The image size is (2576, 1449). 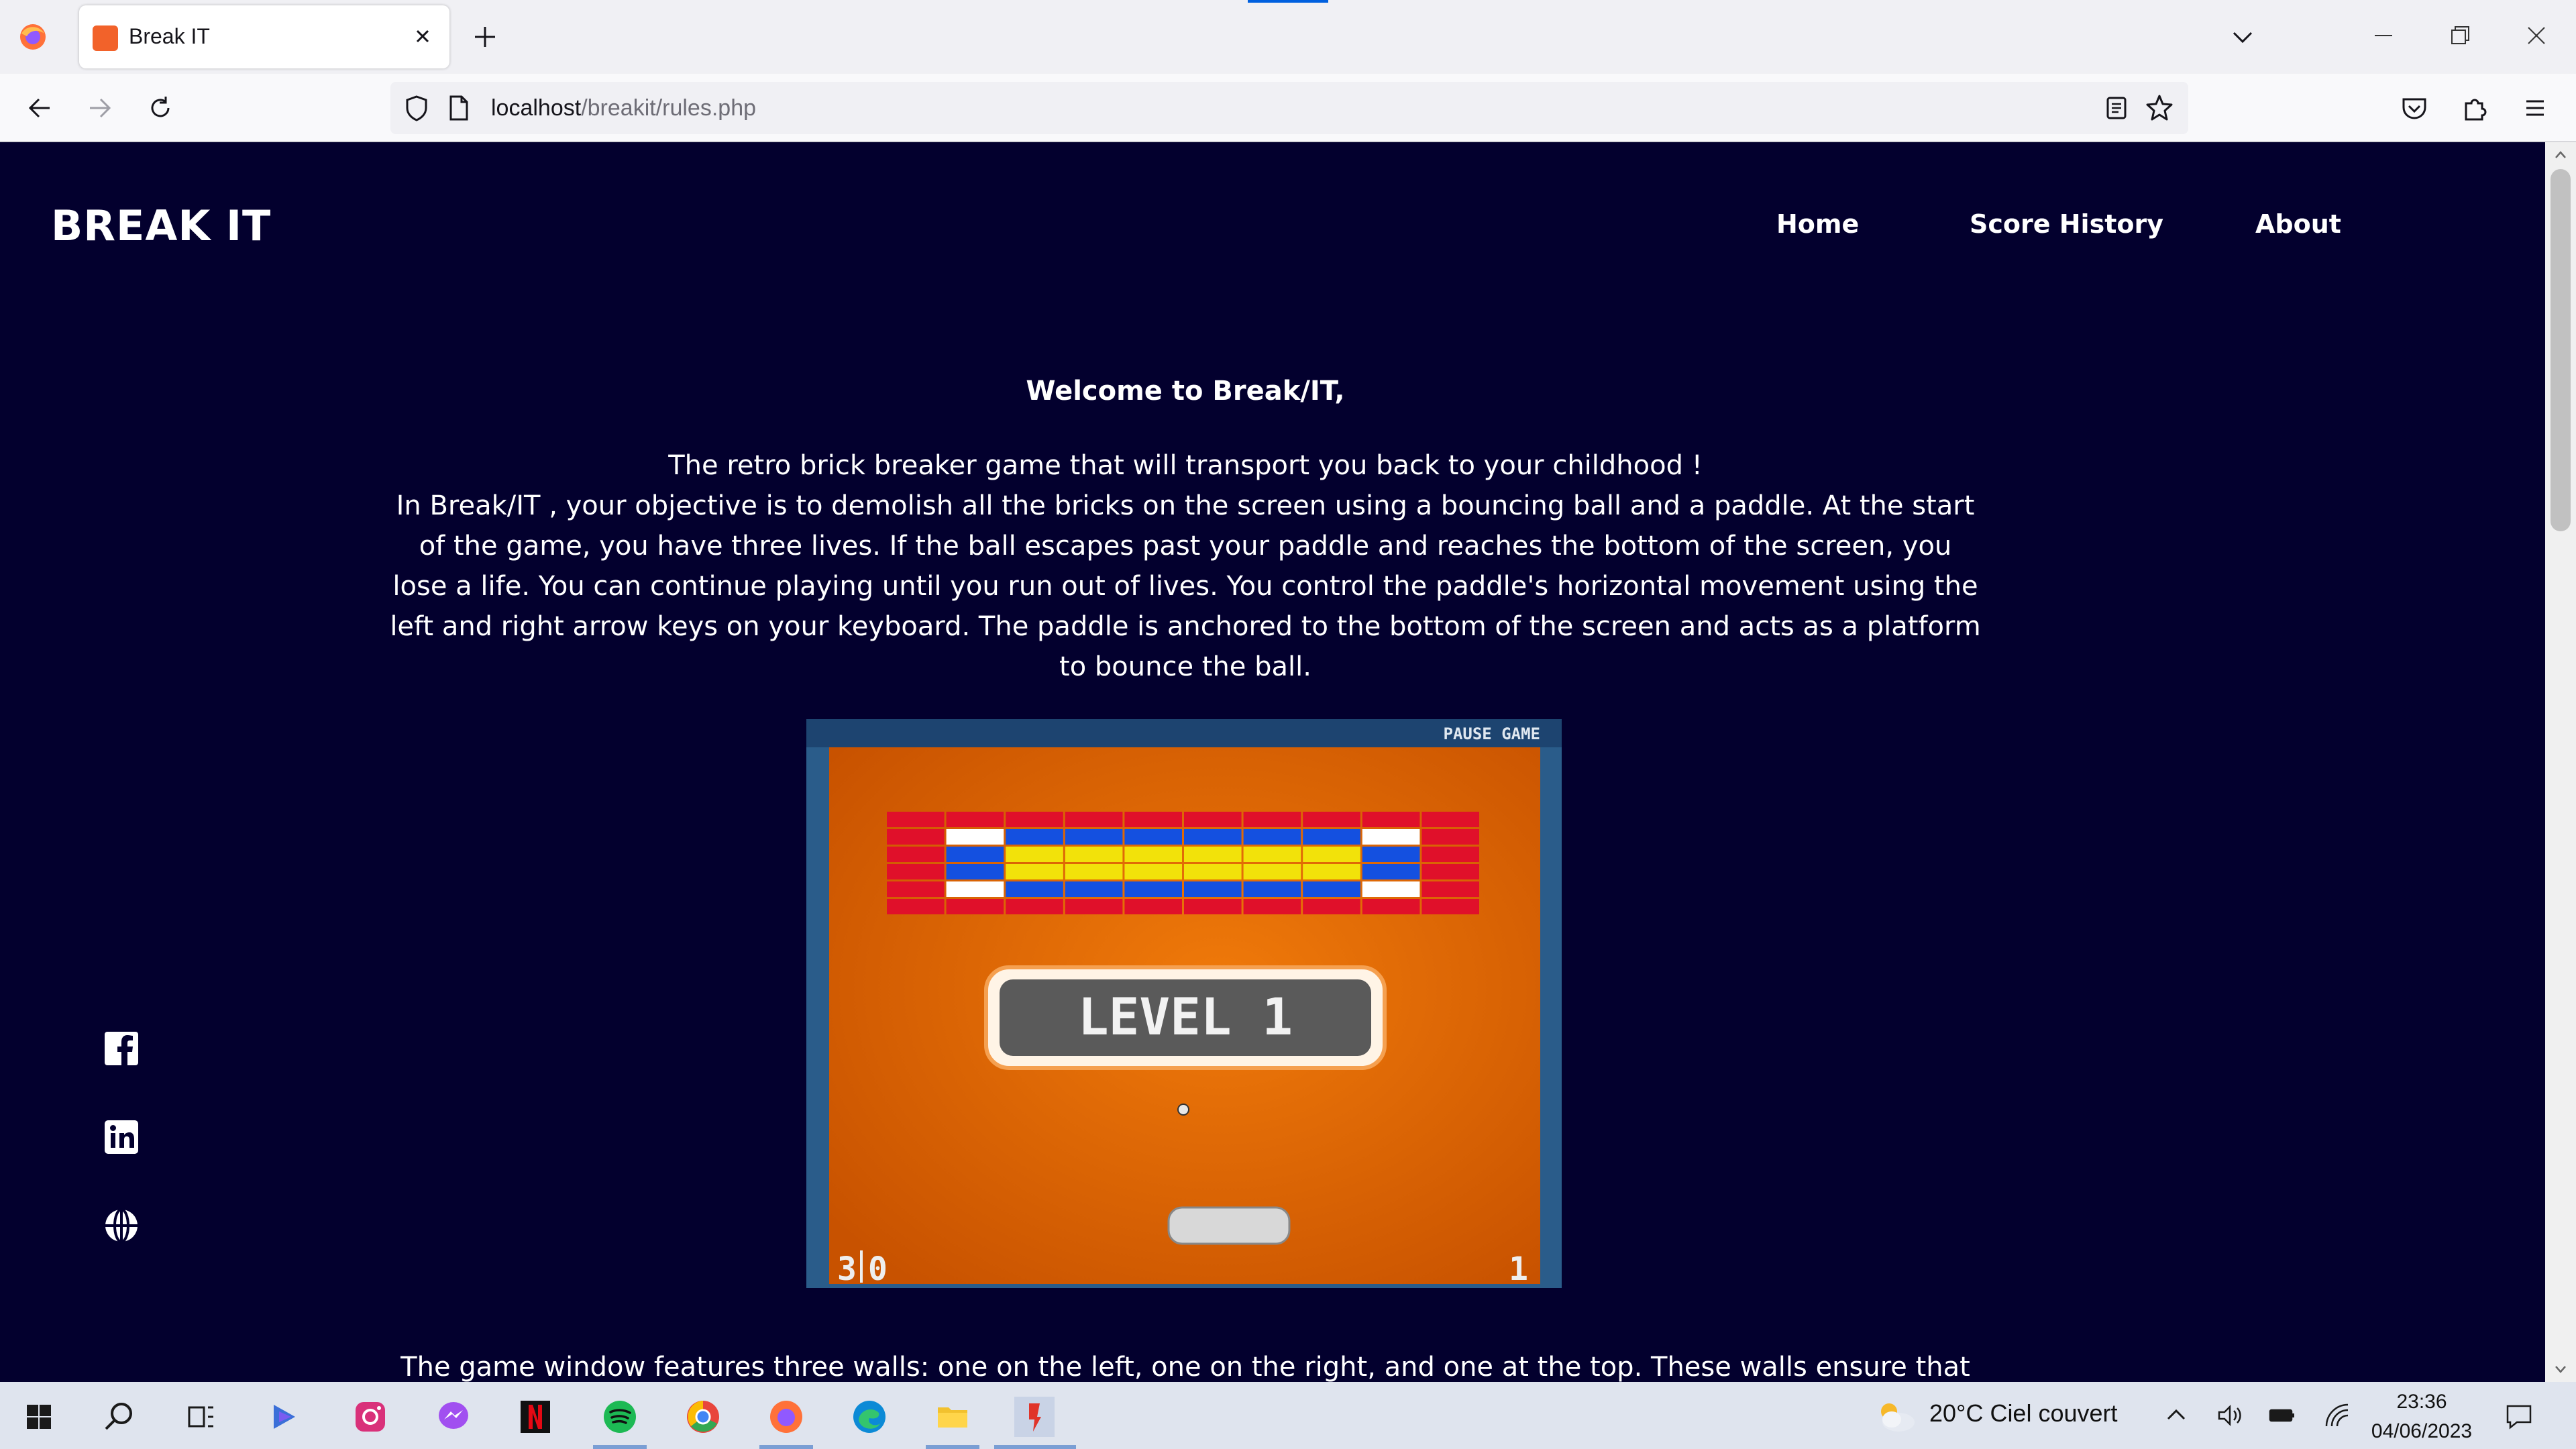 I want to click on firefox-icon, so click(x=33, y=37).